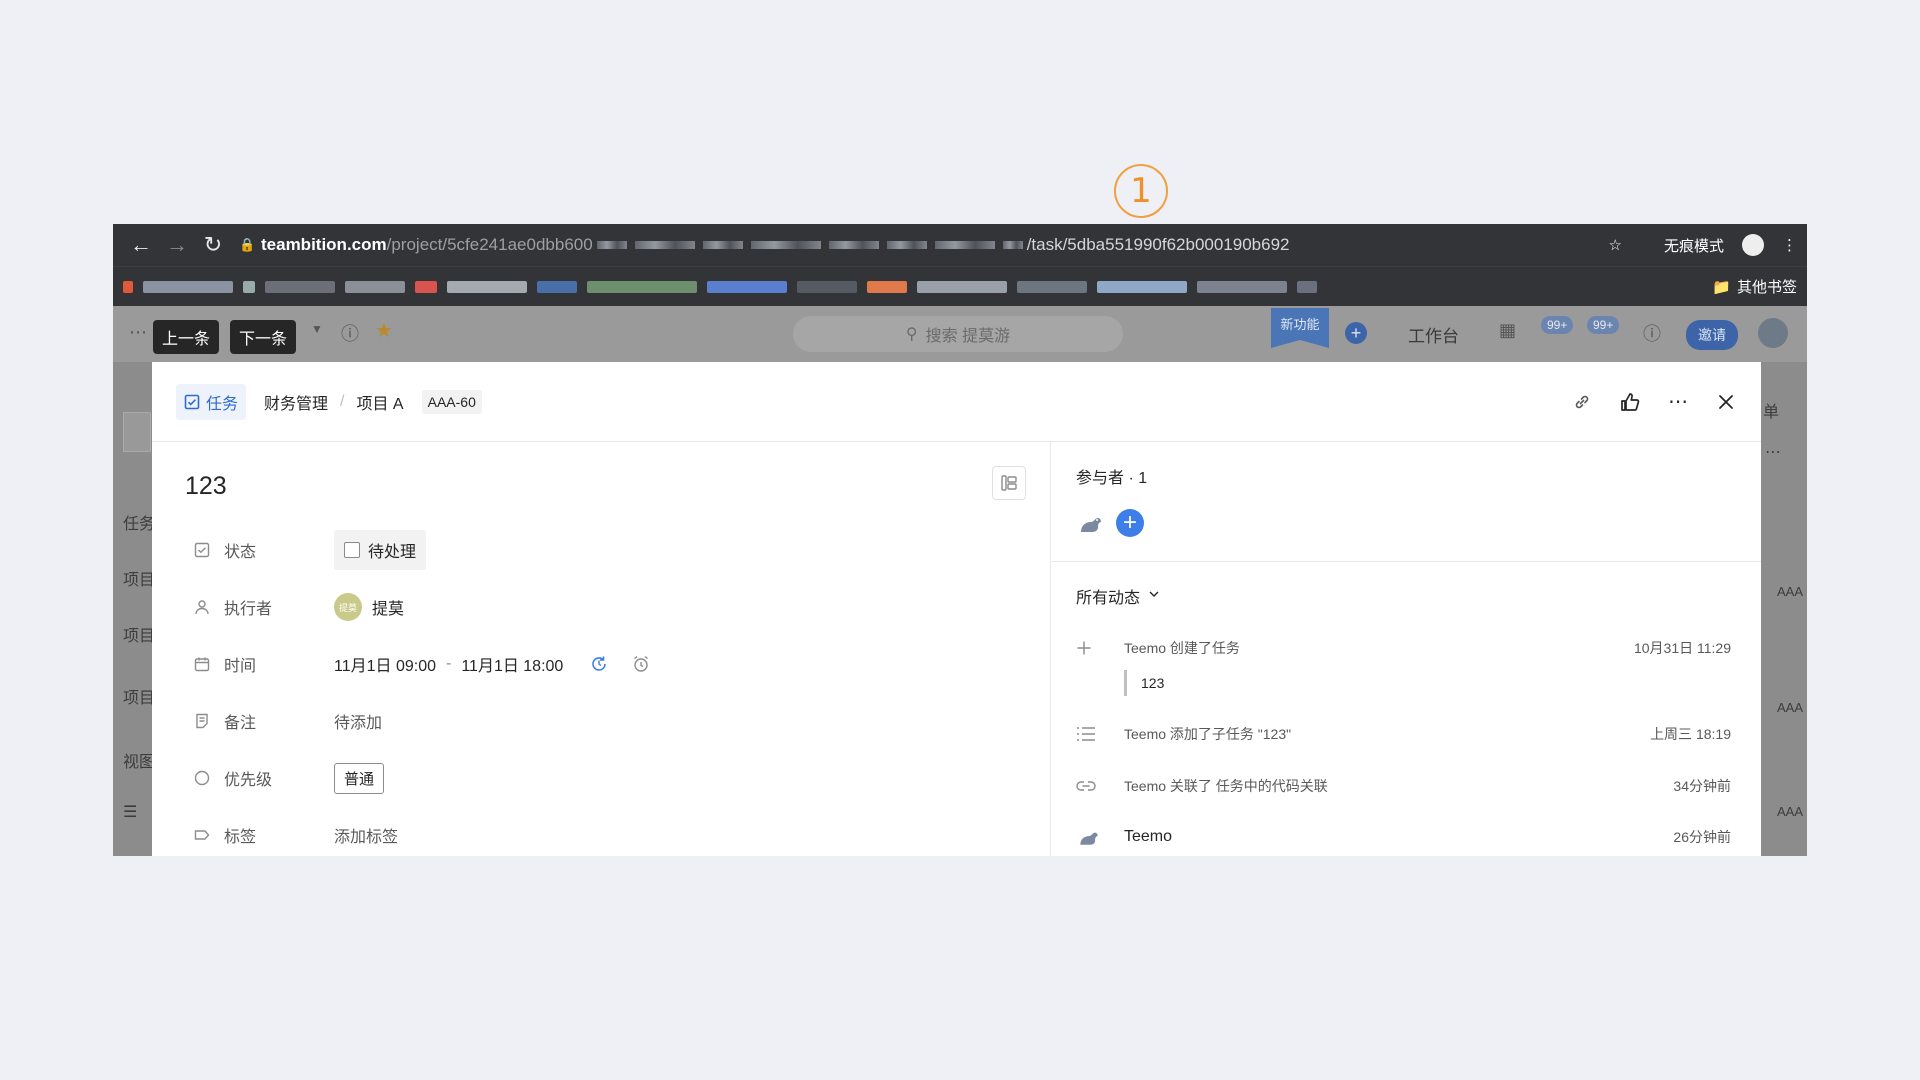  Describe the element at coordinates (1406, 561) in the screenshot. I see `divider` at that location.